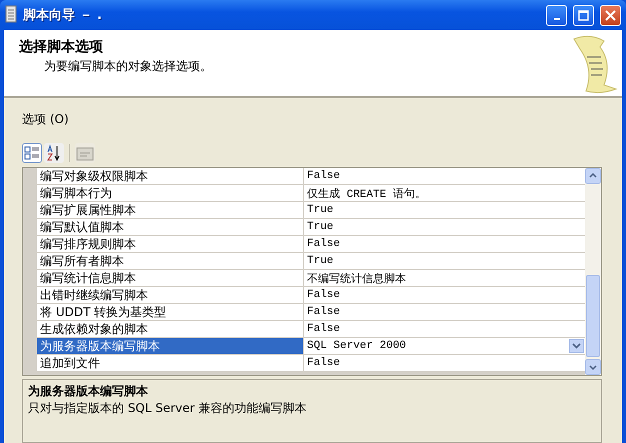  I want to click on close-icon, so click(610, 15).